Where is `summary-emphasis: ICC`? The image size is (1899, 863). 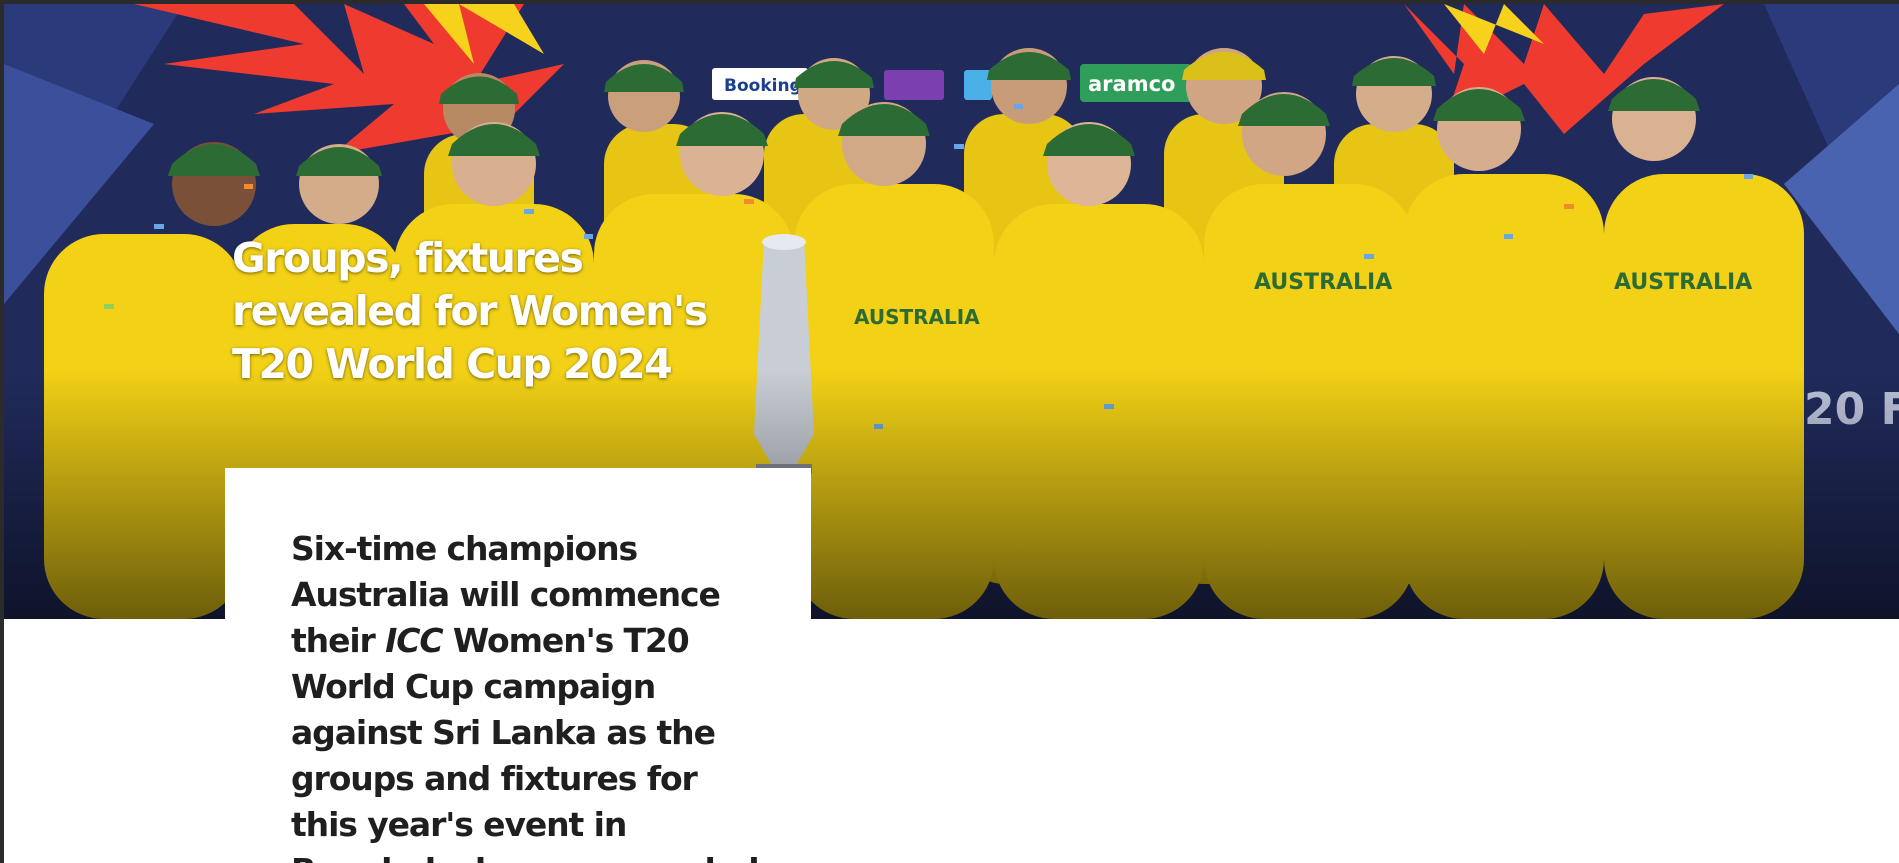
summary-emphasis: ICC is located at coordinates (414, 640).